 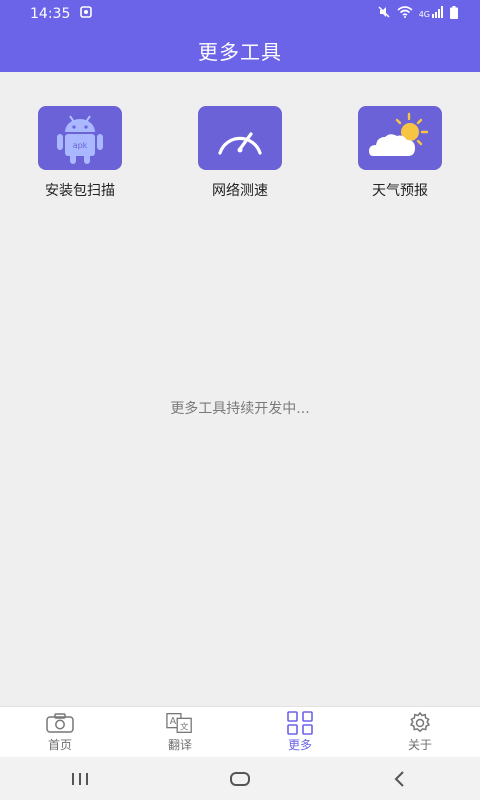 I want to click on notification-icon, so click(x=86, y=14).